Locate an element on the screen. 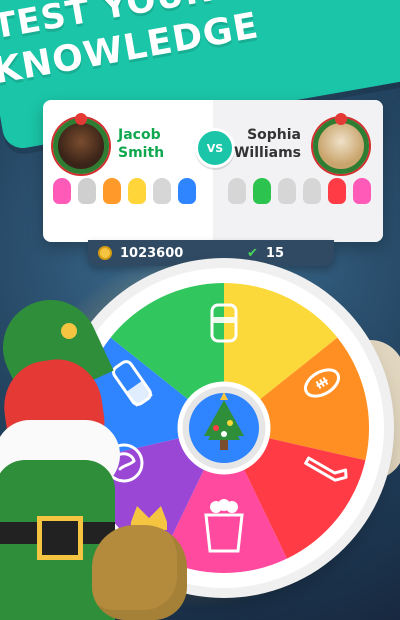  coins-stat: 1023600 is located at coordinates (140, 253).